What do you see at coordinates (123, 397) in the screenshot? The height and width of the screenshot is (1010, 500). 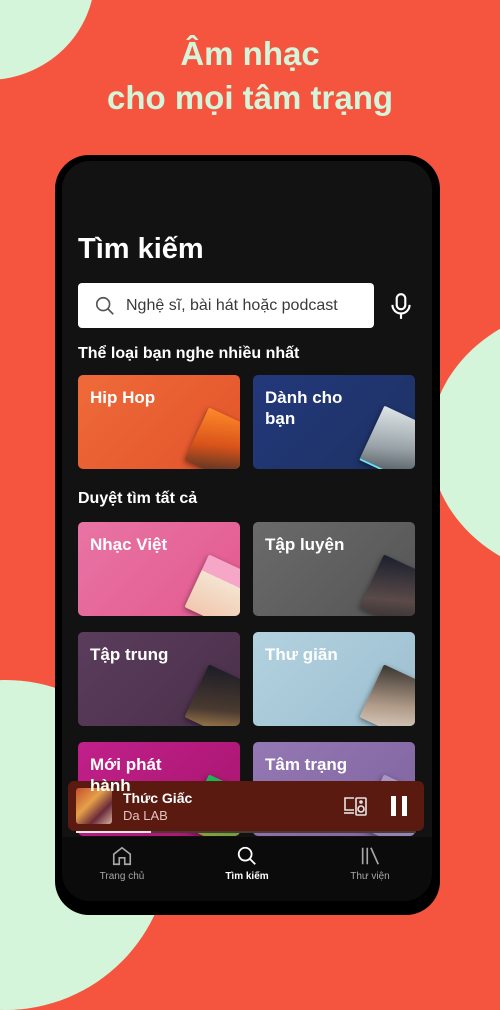 I see `card-label: Hip Hop` at bounding box center [123, 397].